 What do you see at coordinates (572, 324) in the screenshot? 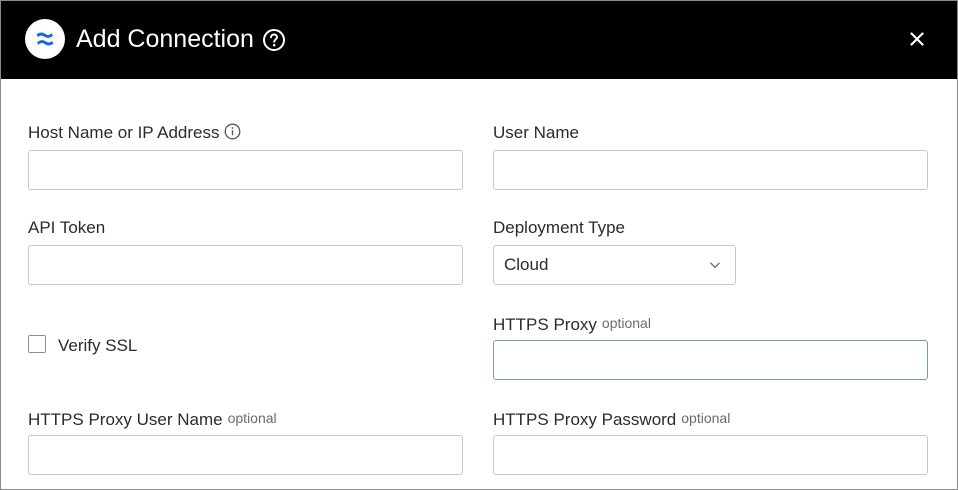
I see `https-proxy-label: HTTPS Proxy optional` at bounding box center [572, 324].